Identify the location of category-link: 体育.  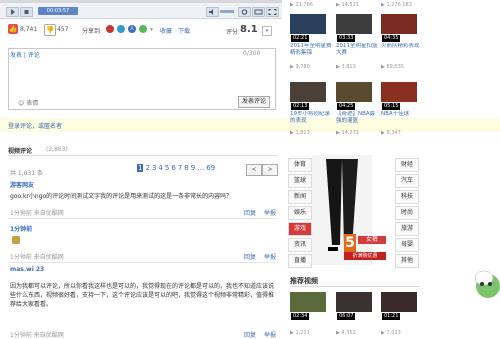
(300, 165).